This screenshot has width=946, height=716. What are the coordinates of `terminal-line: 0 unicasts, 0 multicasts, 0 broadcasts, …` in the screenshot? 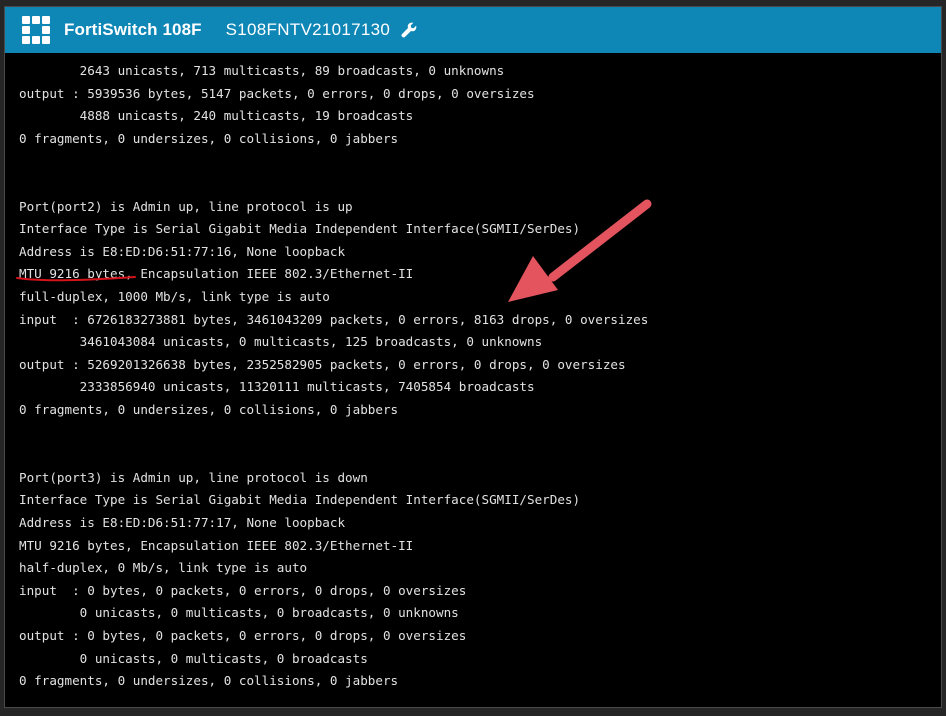 It's located at (239, 613).